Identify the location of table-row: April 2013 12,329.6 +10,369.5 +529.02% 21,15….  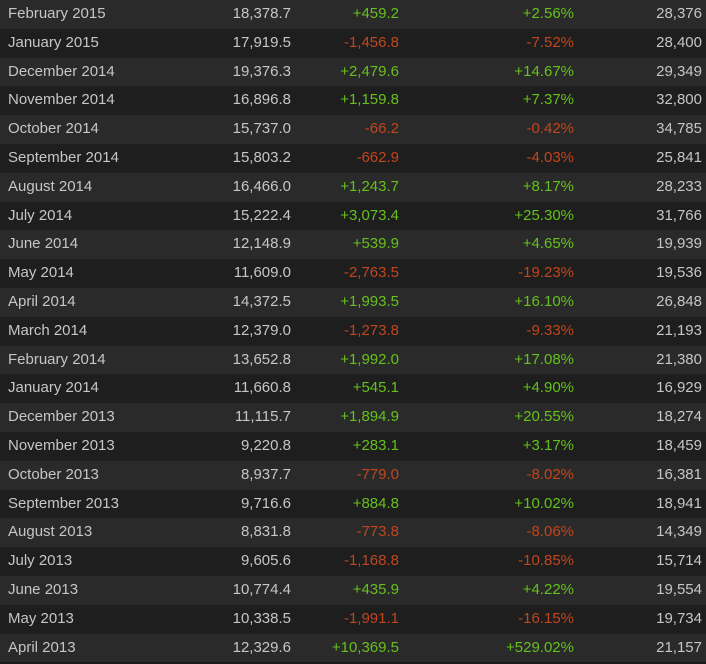
(353, 648).